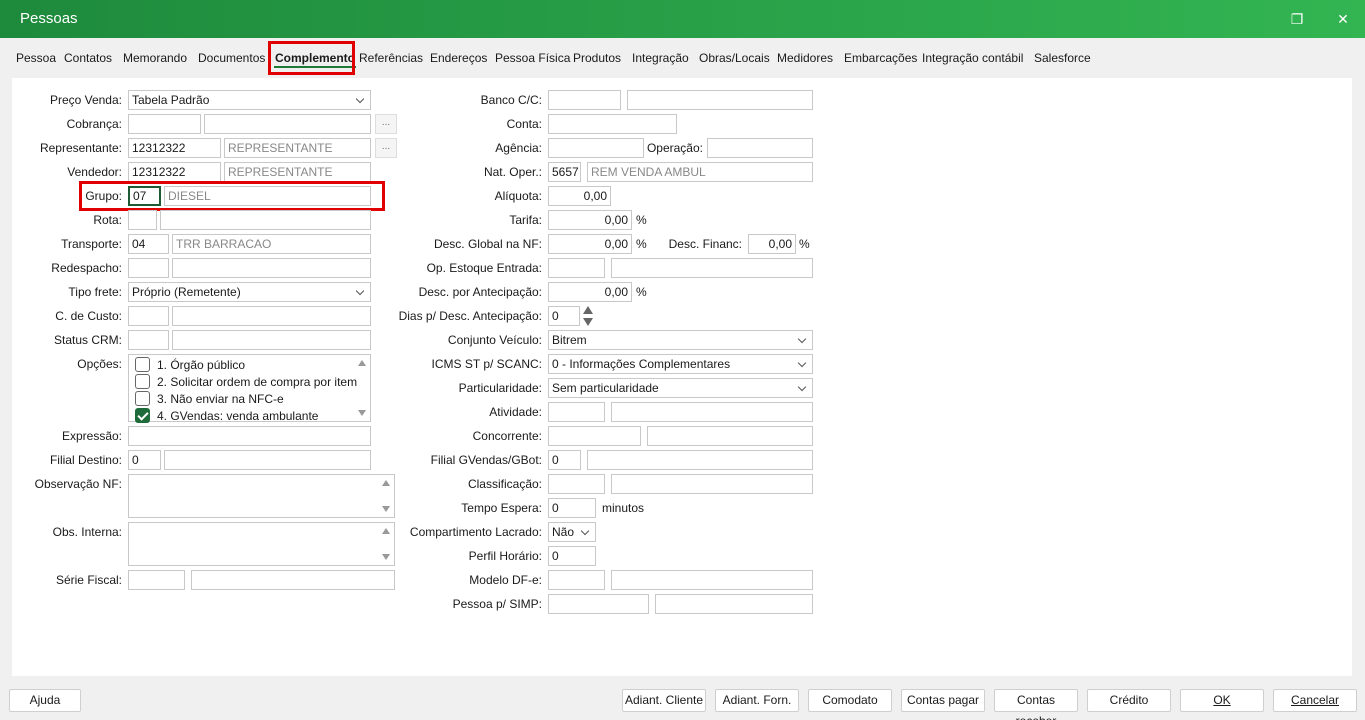  I want to click on spin-up-icon, so click(588, 310).